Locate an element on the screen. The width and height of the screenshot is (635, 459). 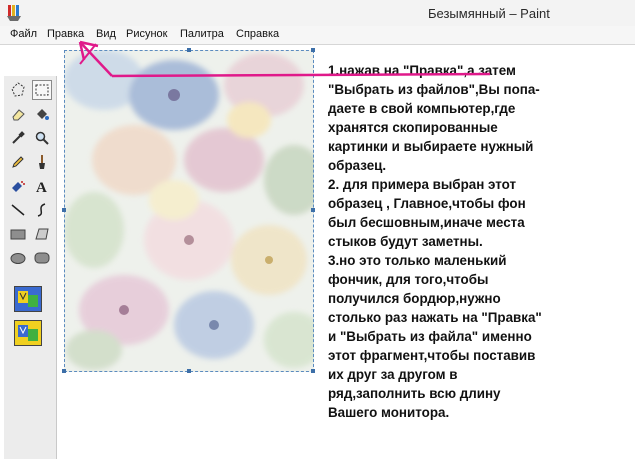
free-select-icon is located at coordinates (18, 90).